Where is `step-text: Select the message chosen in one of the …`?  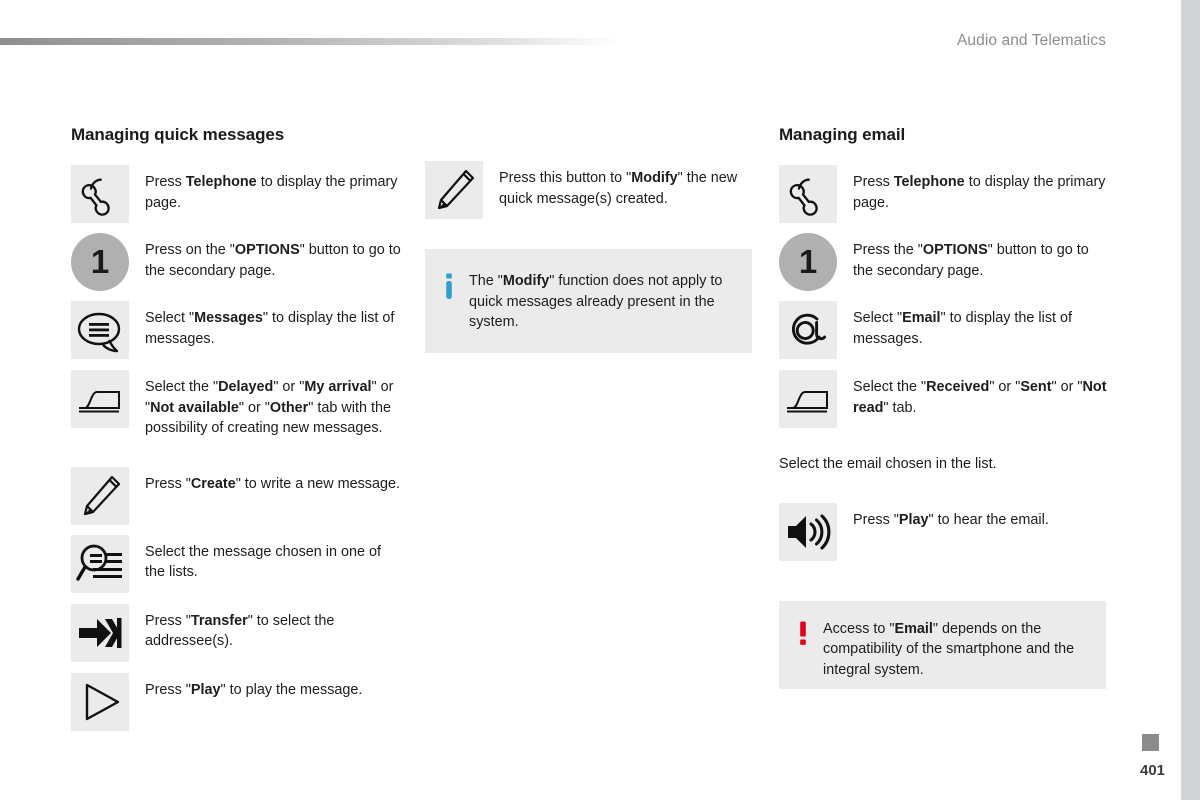 step-text: Select the message chosen in one of the … is located at coordinates (263, 562).